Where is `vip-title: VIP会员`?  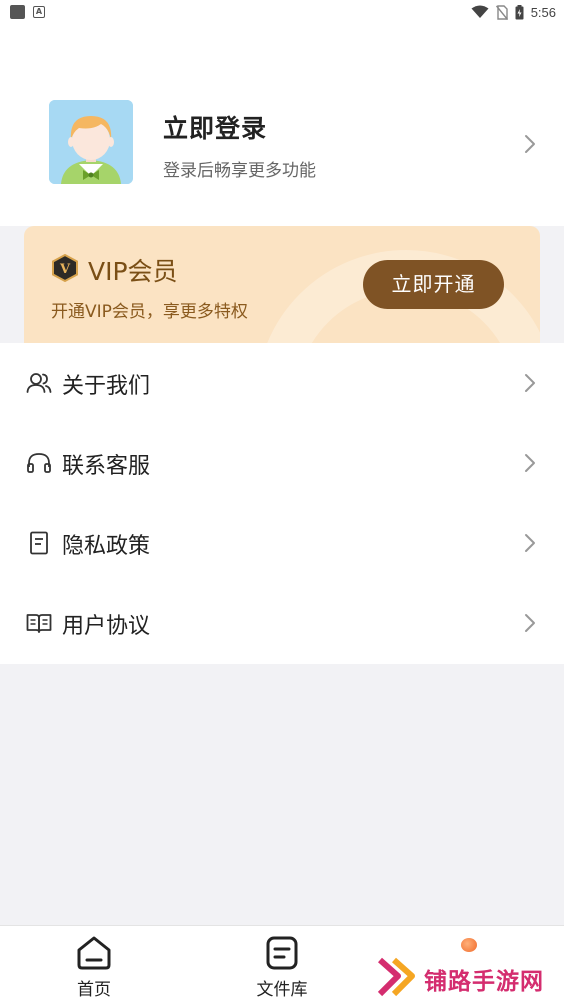 vip-title: VIP会员 is located at coordinates (133, 271).